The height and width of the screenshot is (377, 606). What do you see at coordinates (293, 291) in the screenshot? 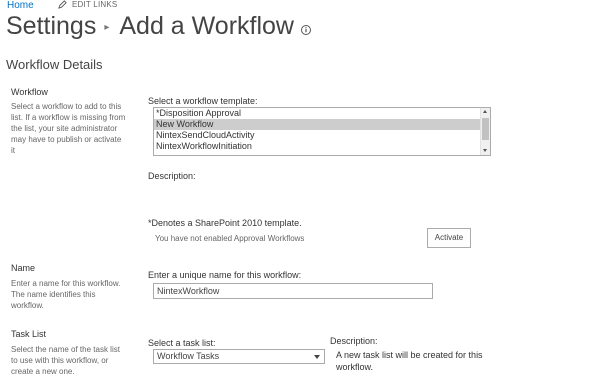
I see `workflow-name-input: NintexWorkflow` at bounding box center [293, 291].